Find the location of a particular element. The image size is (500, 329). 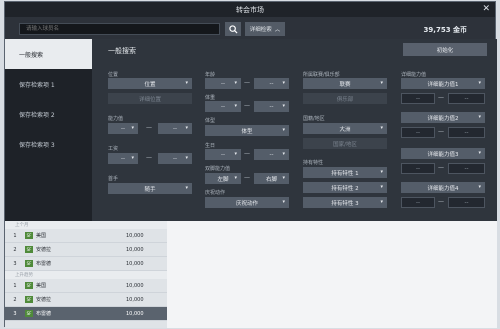

ability-min-value: -- is located at coordinates (123, 128).